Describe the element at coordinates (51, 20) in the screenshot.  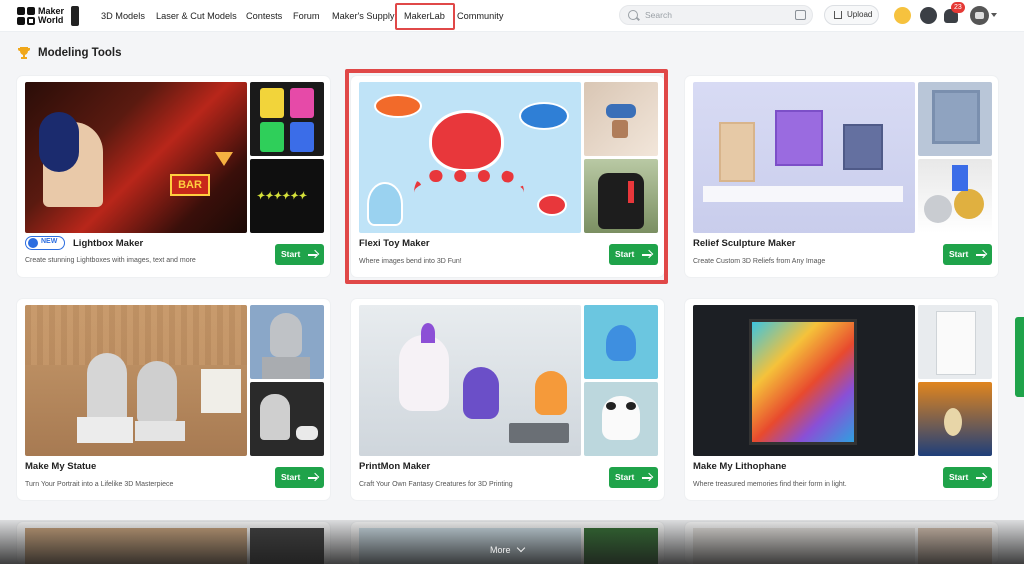
I see `logo-text-line2: World` at that location.